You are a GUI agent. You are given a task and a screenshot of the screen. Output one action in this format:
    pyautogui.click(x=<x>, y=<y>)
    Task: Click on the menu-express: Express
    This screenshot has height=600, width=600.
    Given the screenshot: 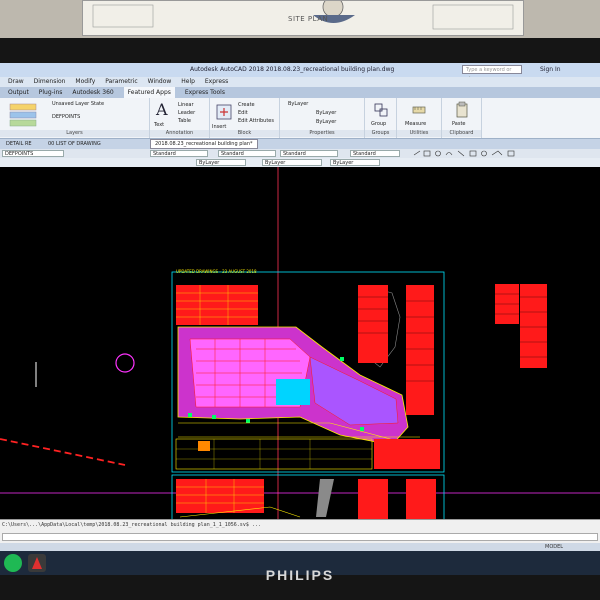 What is the action you would take?
    pyautogui.click(x=216, y=82)
    